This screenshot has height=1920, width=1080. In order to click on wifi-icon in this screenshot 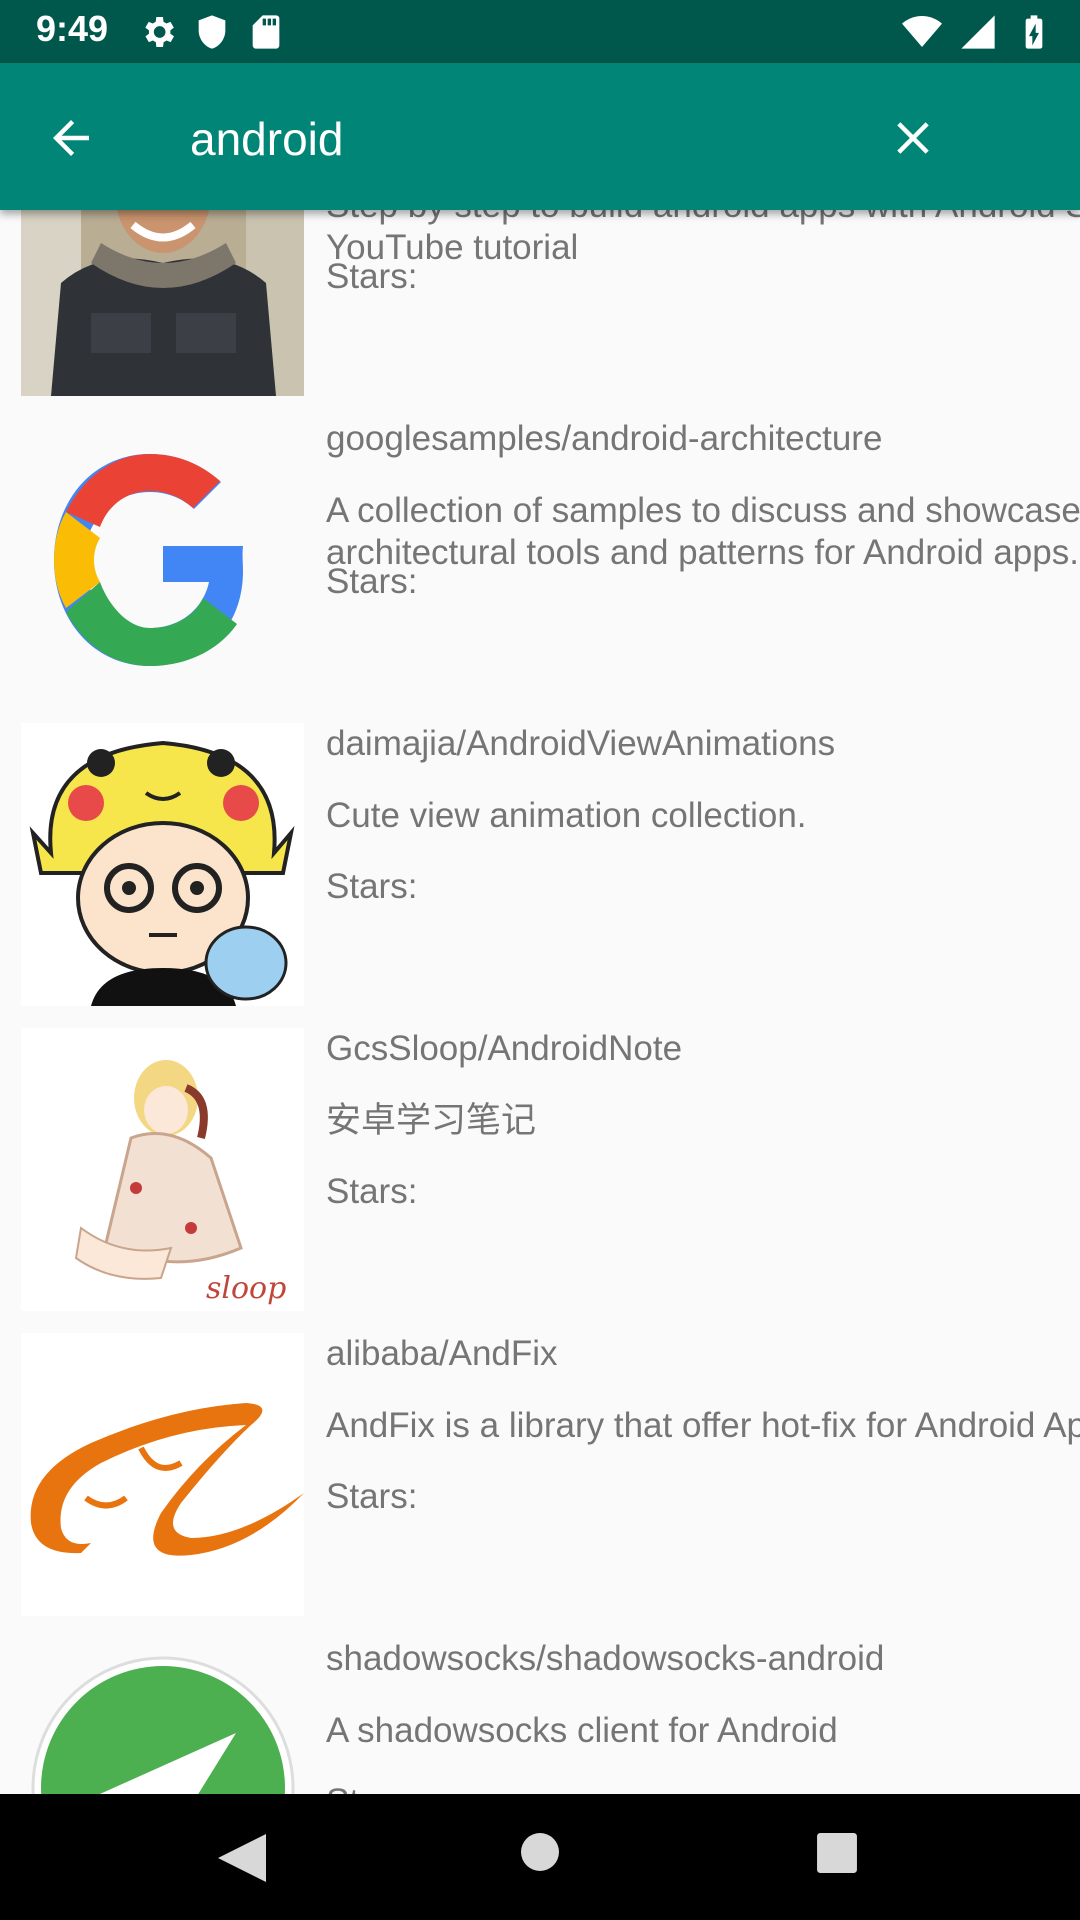, I will do `click(922, 31)`.